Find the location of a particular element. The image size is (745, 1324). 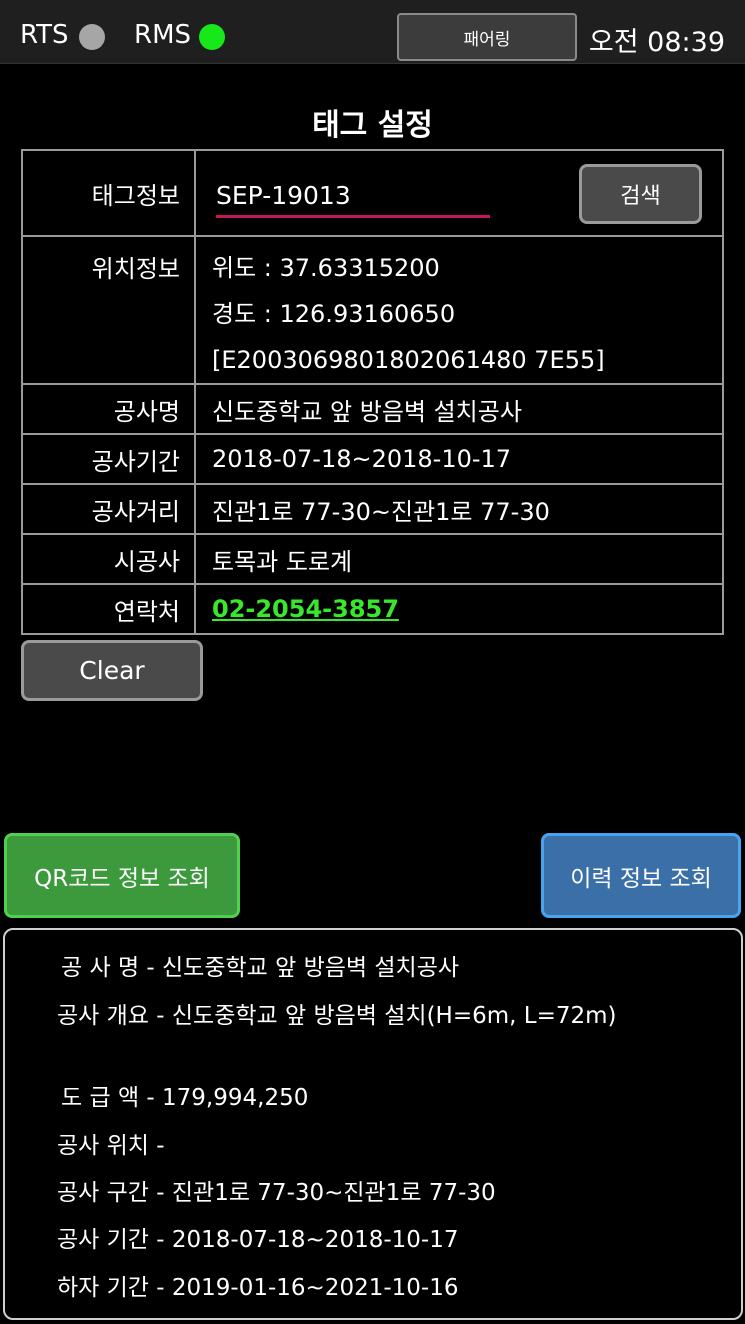

table-row: 공사명 신도중학교 앞 방음벽 설치공사 is located at coordinates (372, 409).